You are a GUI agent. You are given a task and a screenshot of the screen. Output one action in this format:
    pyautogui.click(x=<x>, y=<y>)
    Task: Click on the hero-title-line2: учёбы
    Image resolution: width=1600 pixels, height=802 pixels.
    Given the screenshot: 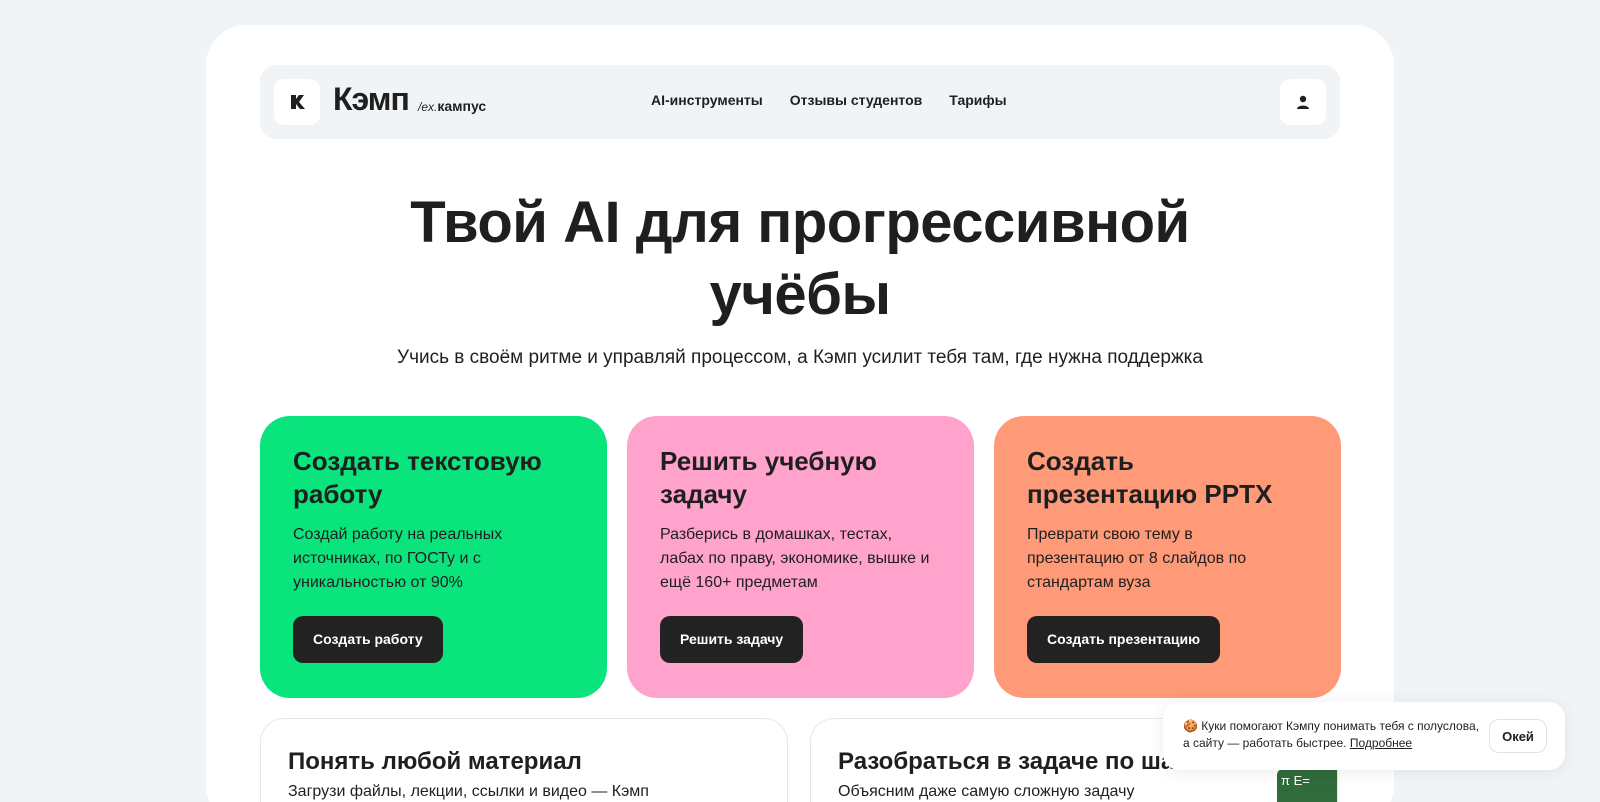 What is the action you would take?
    pyautogui.click(x=800, y=294)
    